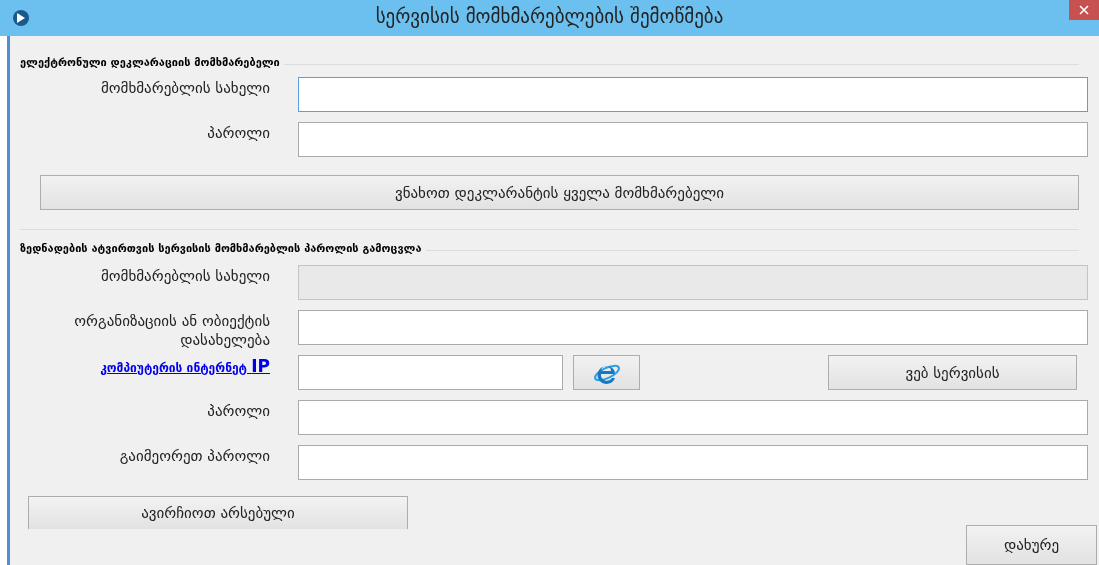 The height and width of the screenshot is (565, 1099). I want to click on list-users-button: ვნახოთ დეკლარანტის ყველა მომხმარებელი, so click(559, 192).